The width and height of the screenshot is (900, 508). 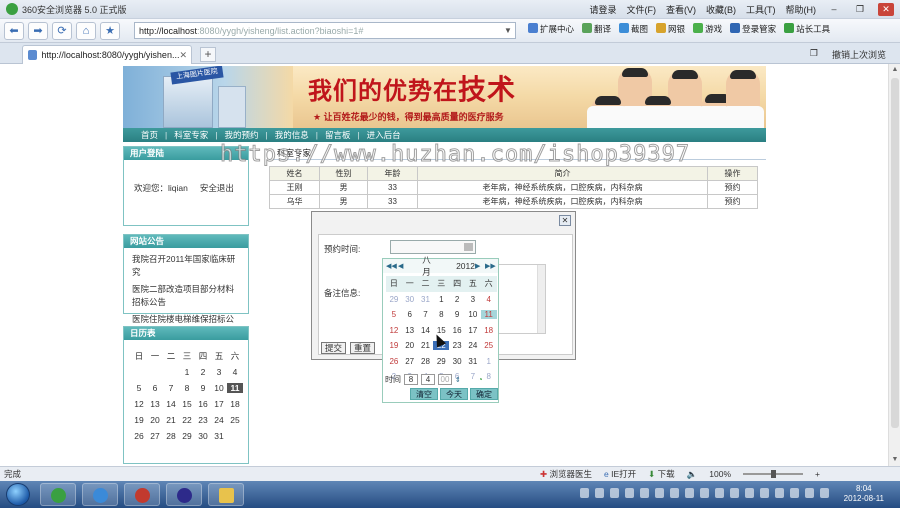 What do you see at coordinates (457, 314) in the screenshot?
I see `picker-day: 9` at bounding box center [457, 314].